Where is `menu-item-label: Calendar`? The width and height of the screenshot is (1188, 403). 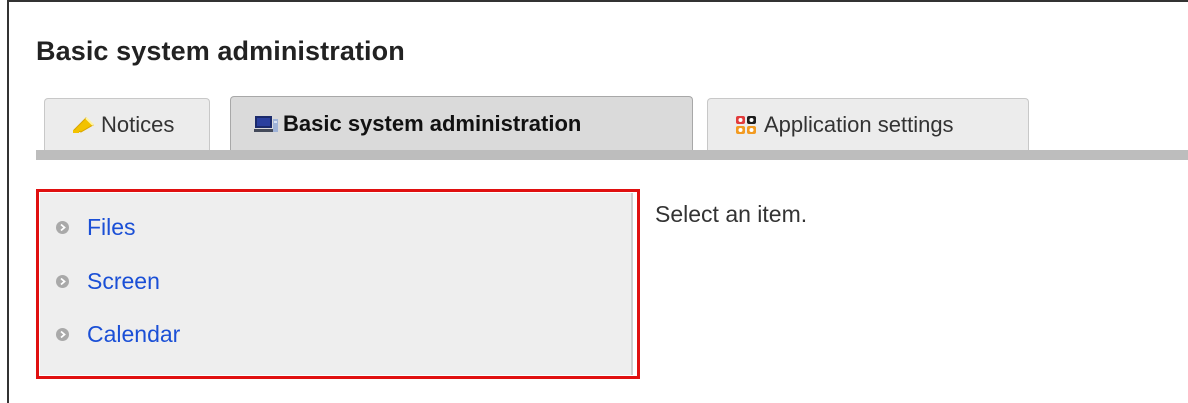
menu-item-label: Calendar is located at coordinates (134, 334).